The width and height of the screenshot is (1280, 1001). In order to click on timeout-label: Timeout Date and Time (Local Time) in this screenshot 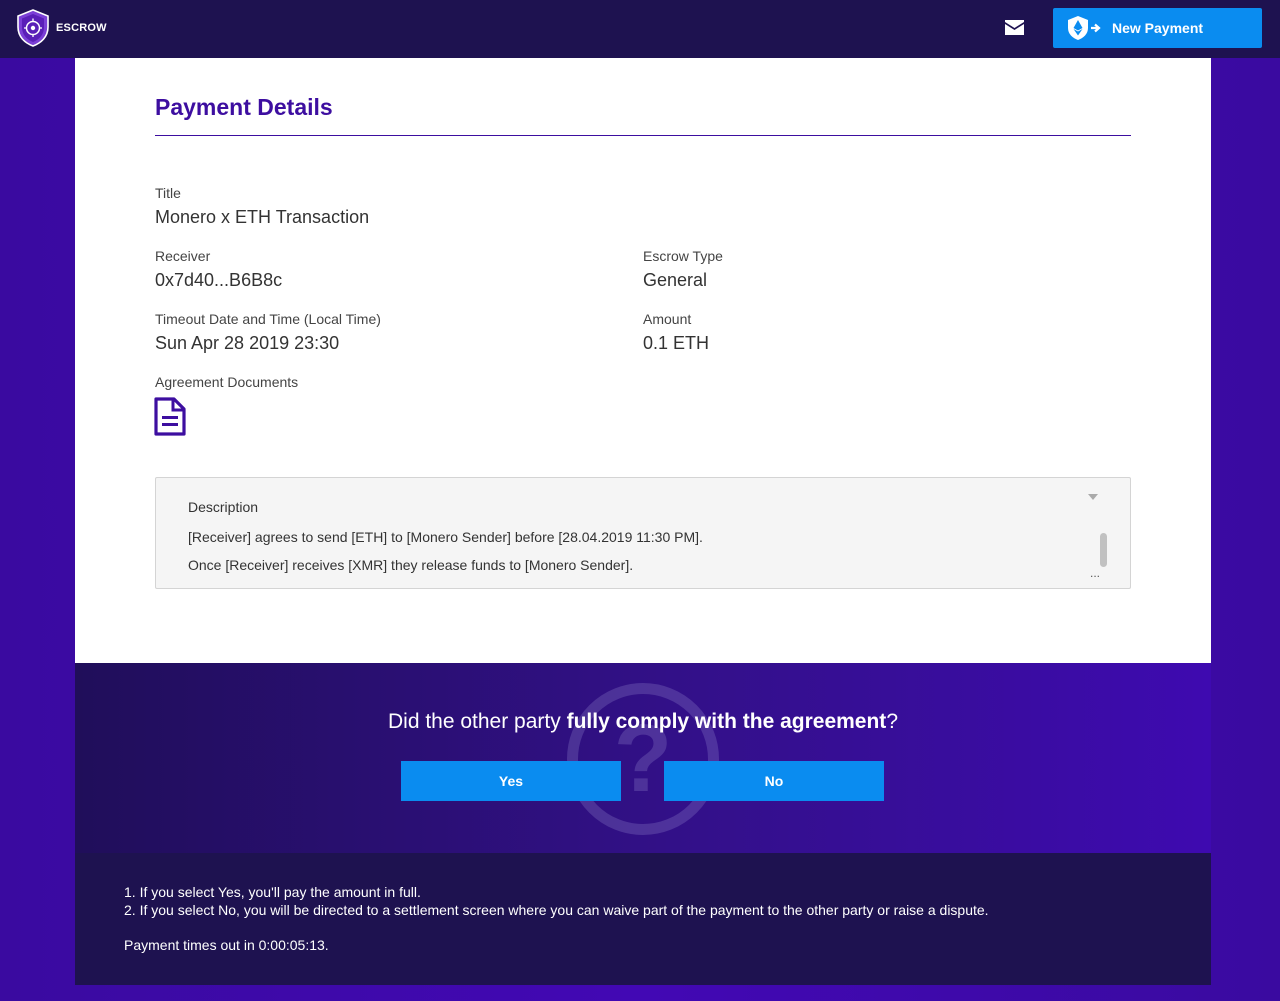, I will do `click(268, 319)`.